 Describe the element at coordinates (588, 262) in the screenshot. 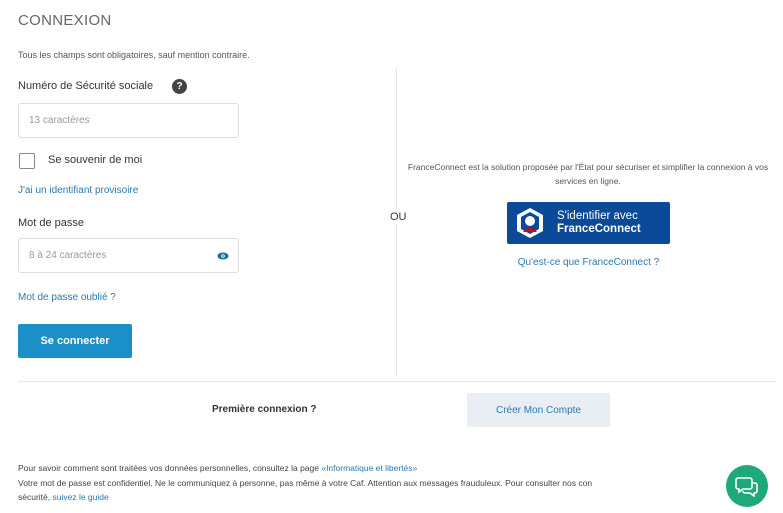

I see `what-is-franceconnect-link: Qu'est-ce que FranceConnect ?` at that location.